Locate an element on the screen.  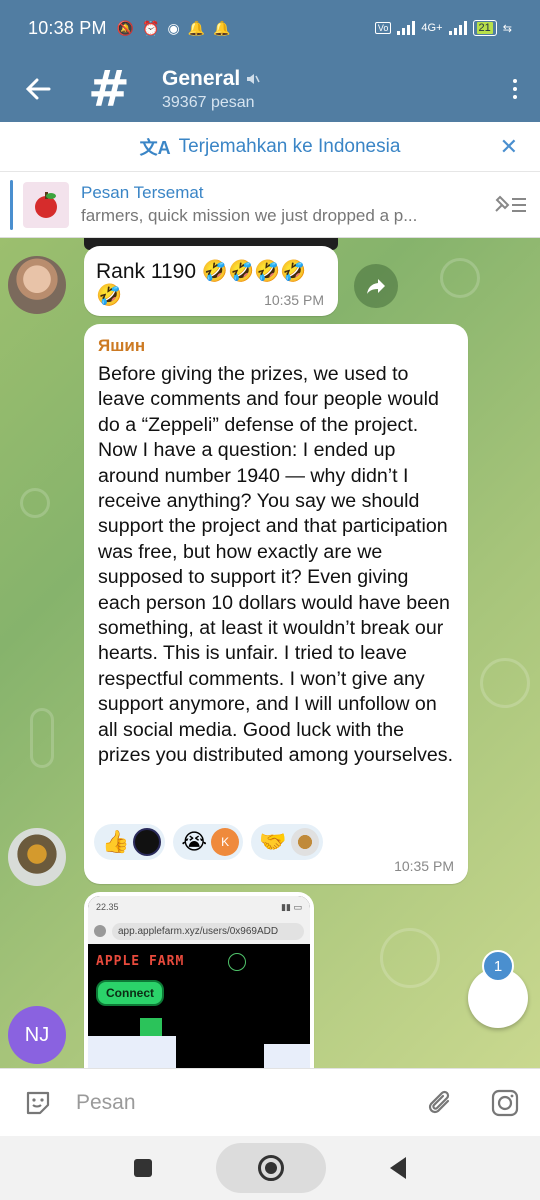
pin-list-icon is located at coordinates (510, 203).